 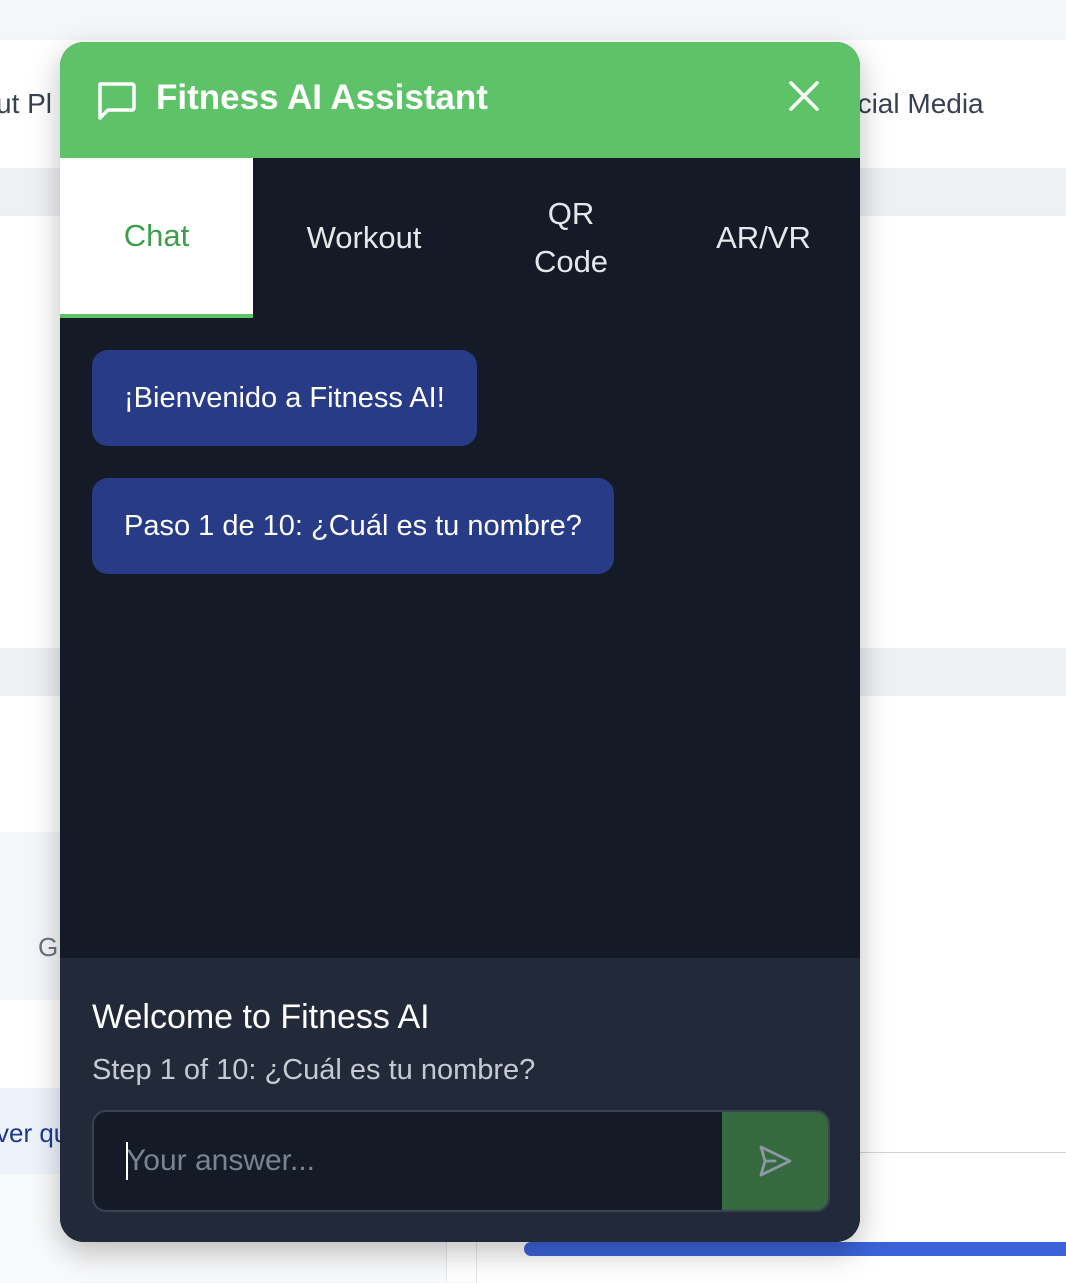 I want to click on tab-workout: Workout, so click(x=364, y=238).